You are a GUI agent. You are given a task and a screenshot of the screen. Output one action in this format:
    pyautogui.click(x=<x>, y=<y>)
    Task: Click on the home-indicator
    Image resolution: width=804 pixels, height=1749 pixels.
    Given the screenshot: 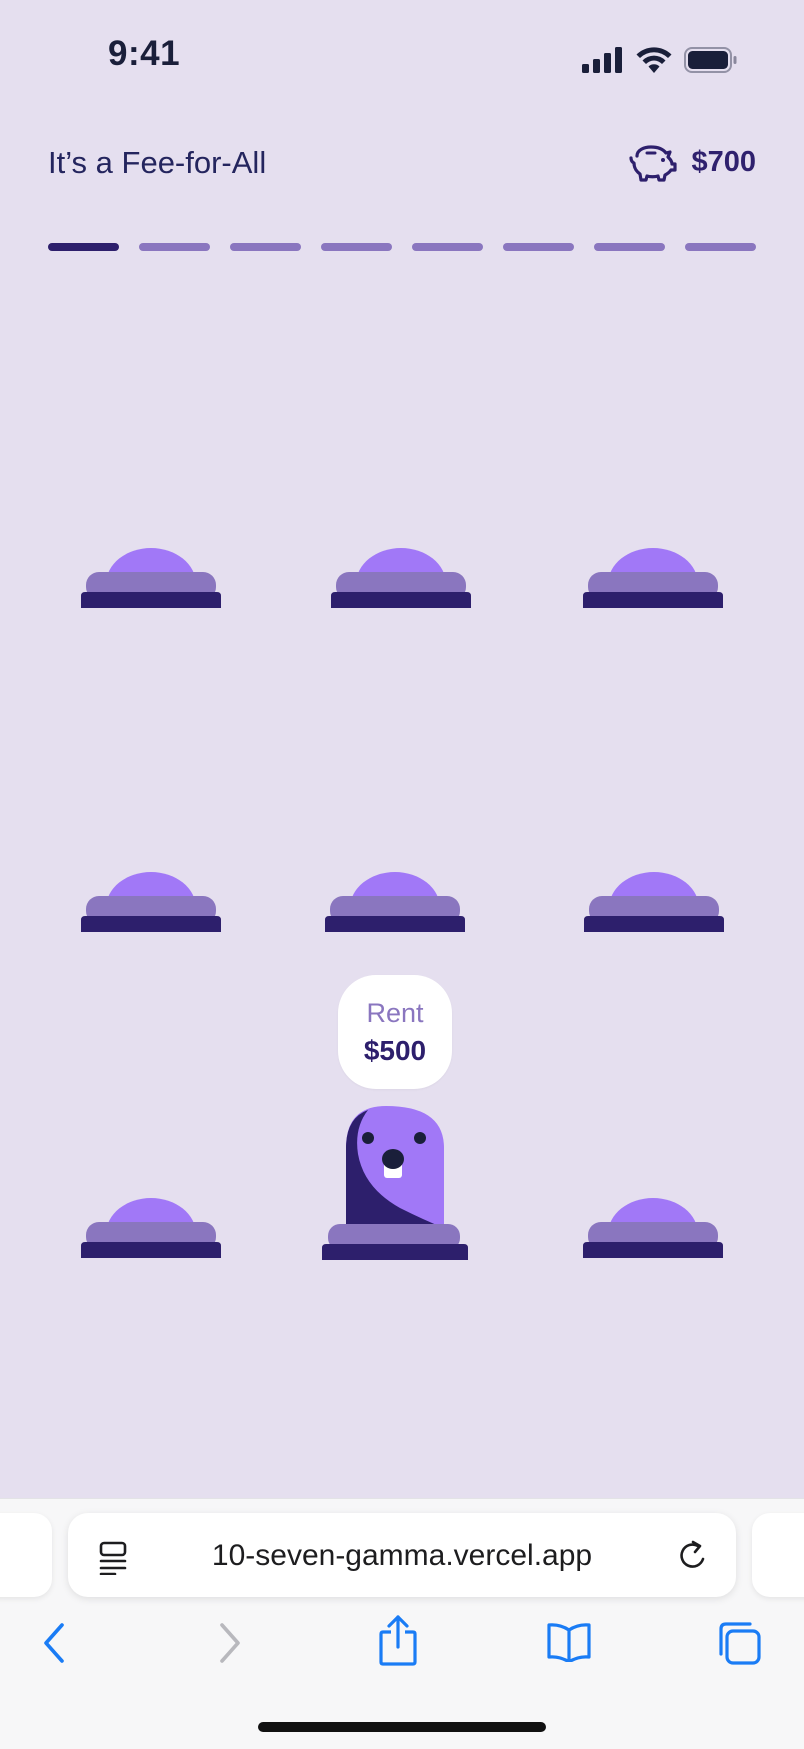 What is the action you would take?
    pyautogui.click(x=402, y=1727)
    